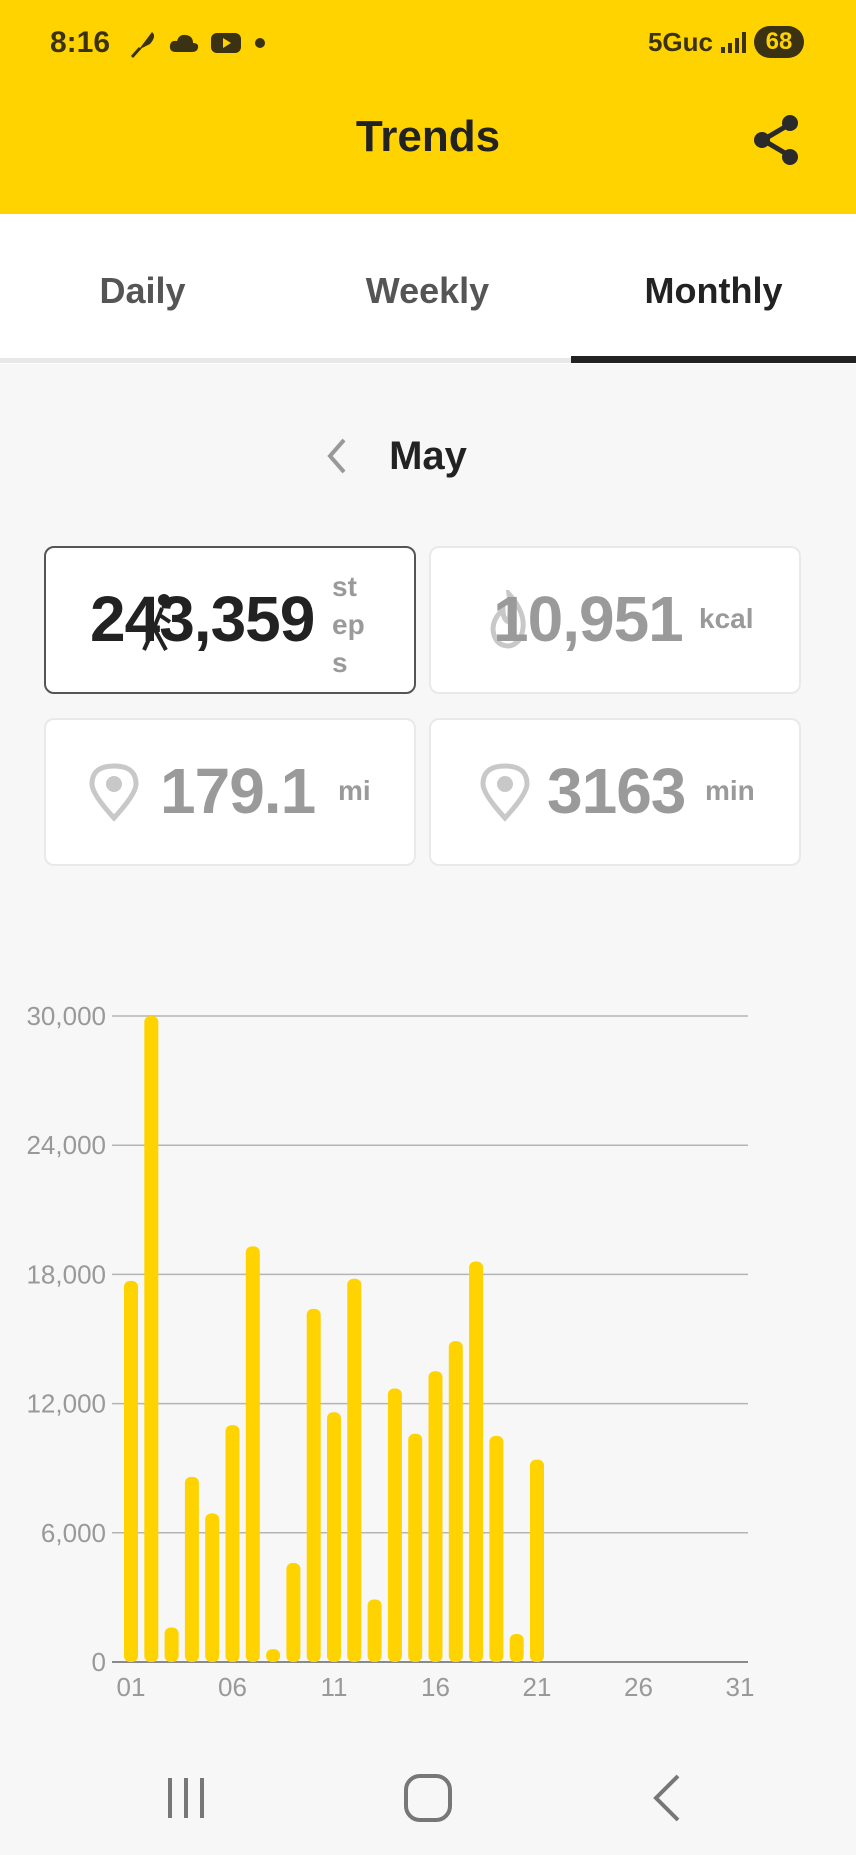  I want to click on x-tick-label: 31, so click(740, 1687).